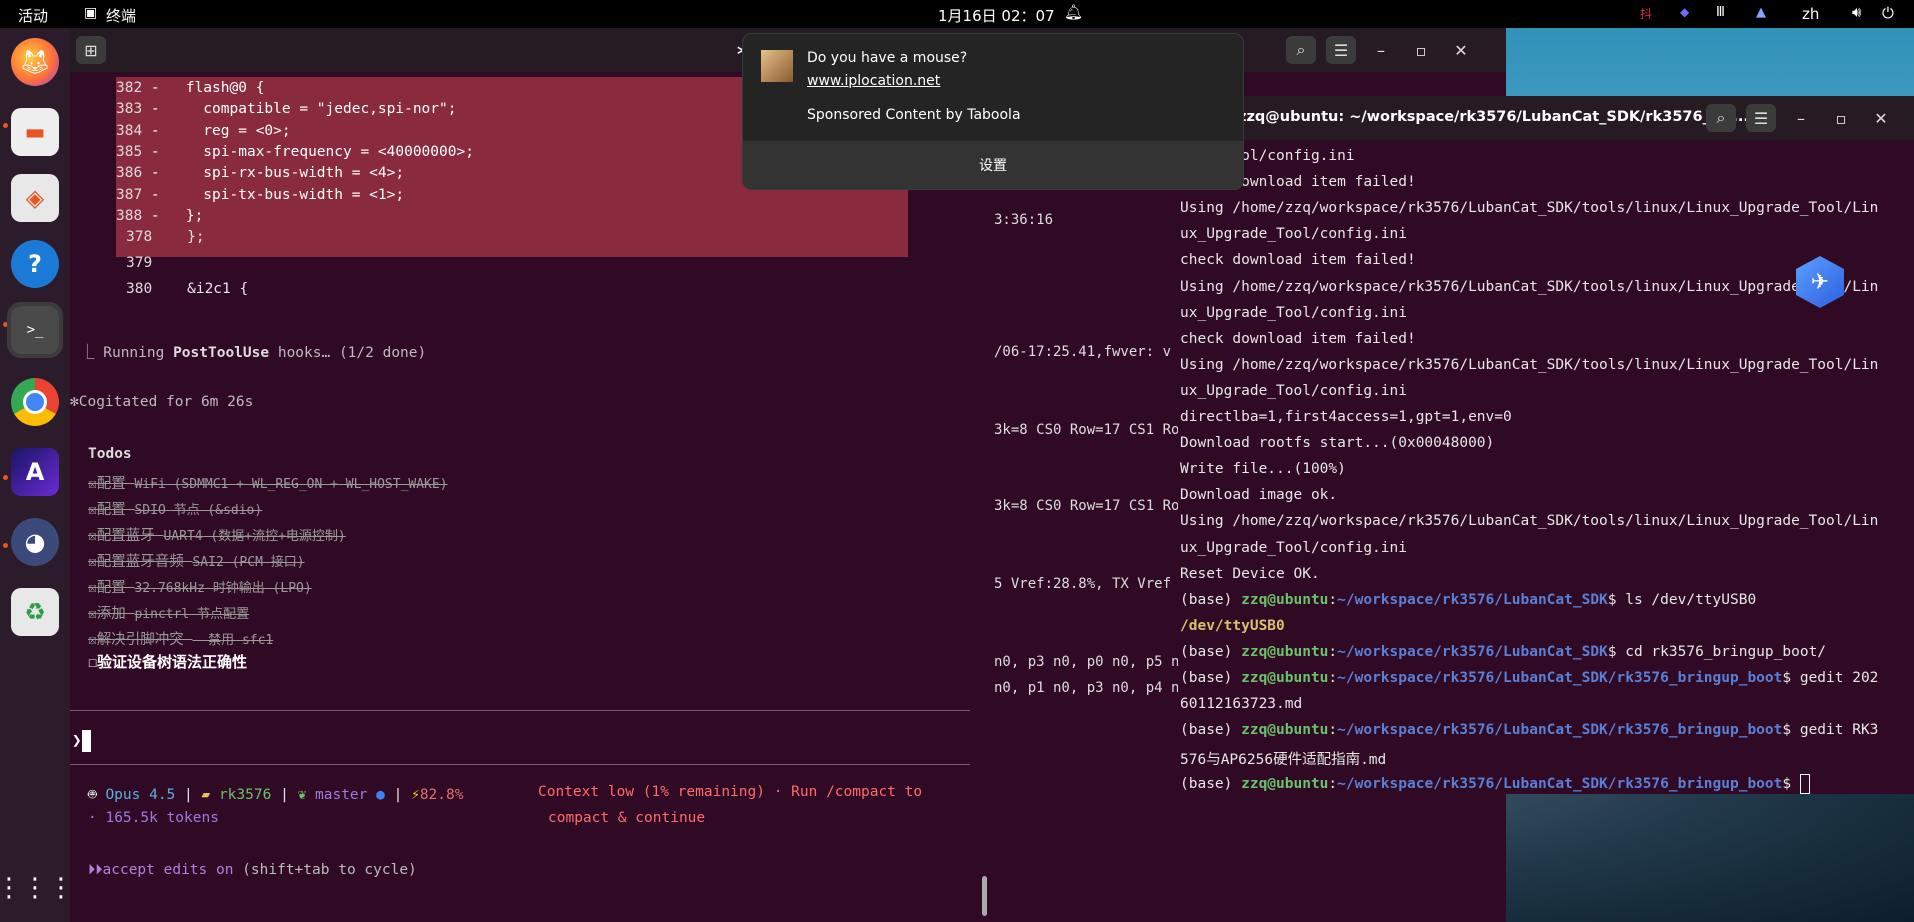 Image resolution: width=1914 pixels, height=922 pixels. I want to click on app-name-label: 终端, so click(121, 15).